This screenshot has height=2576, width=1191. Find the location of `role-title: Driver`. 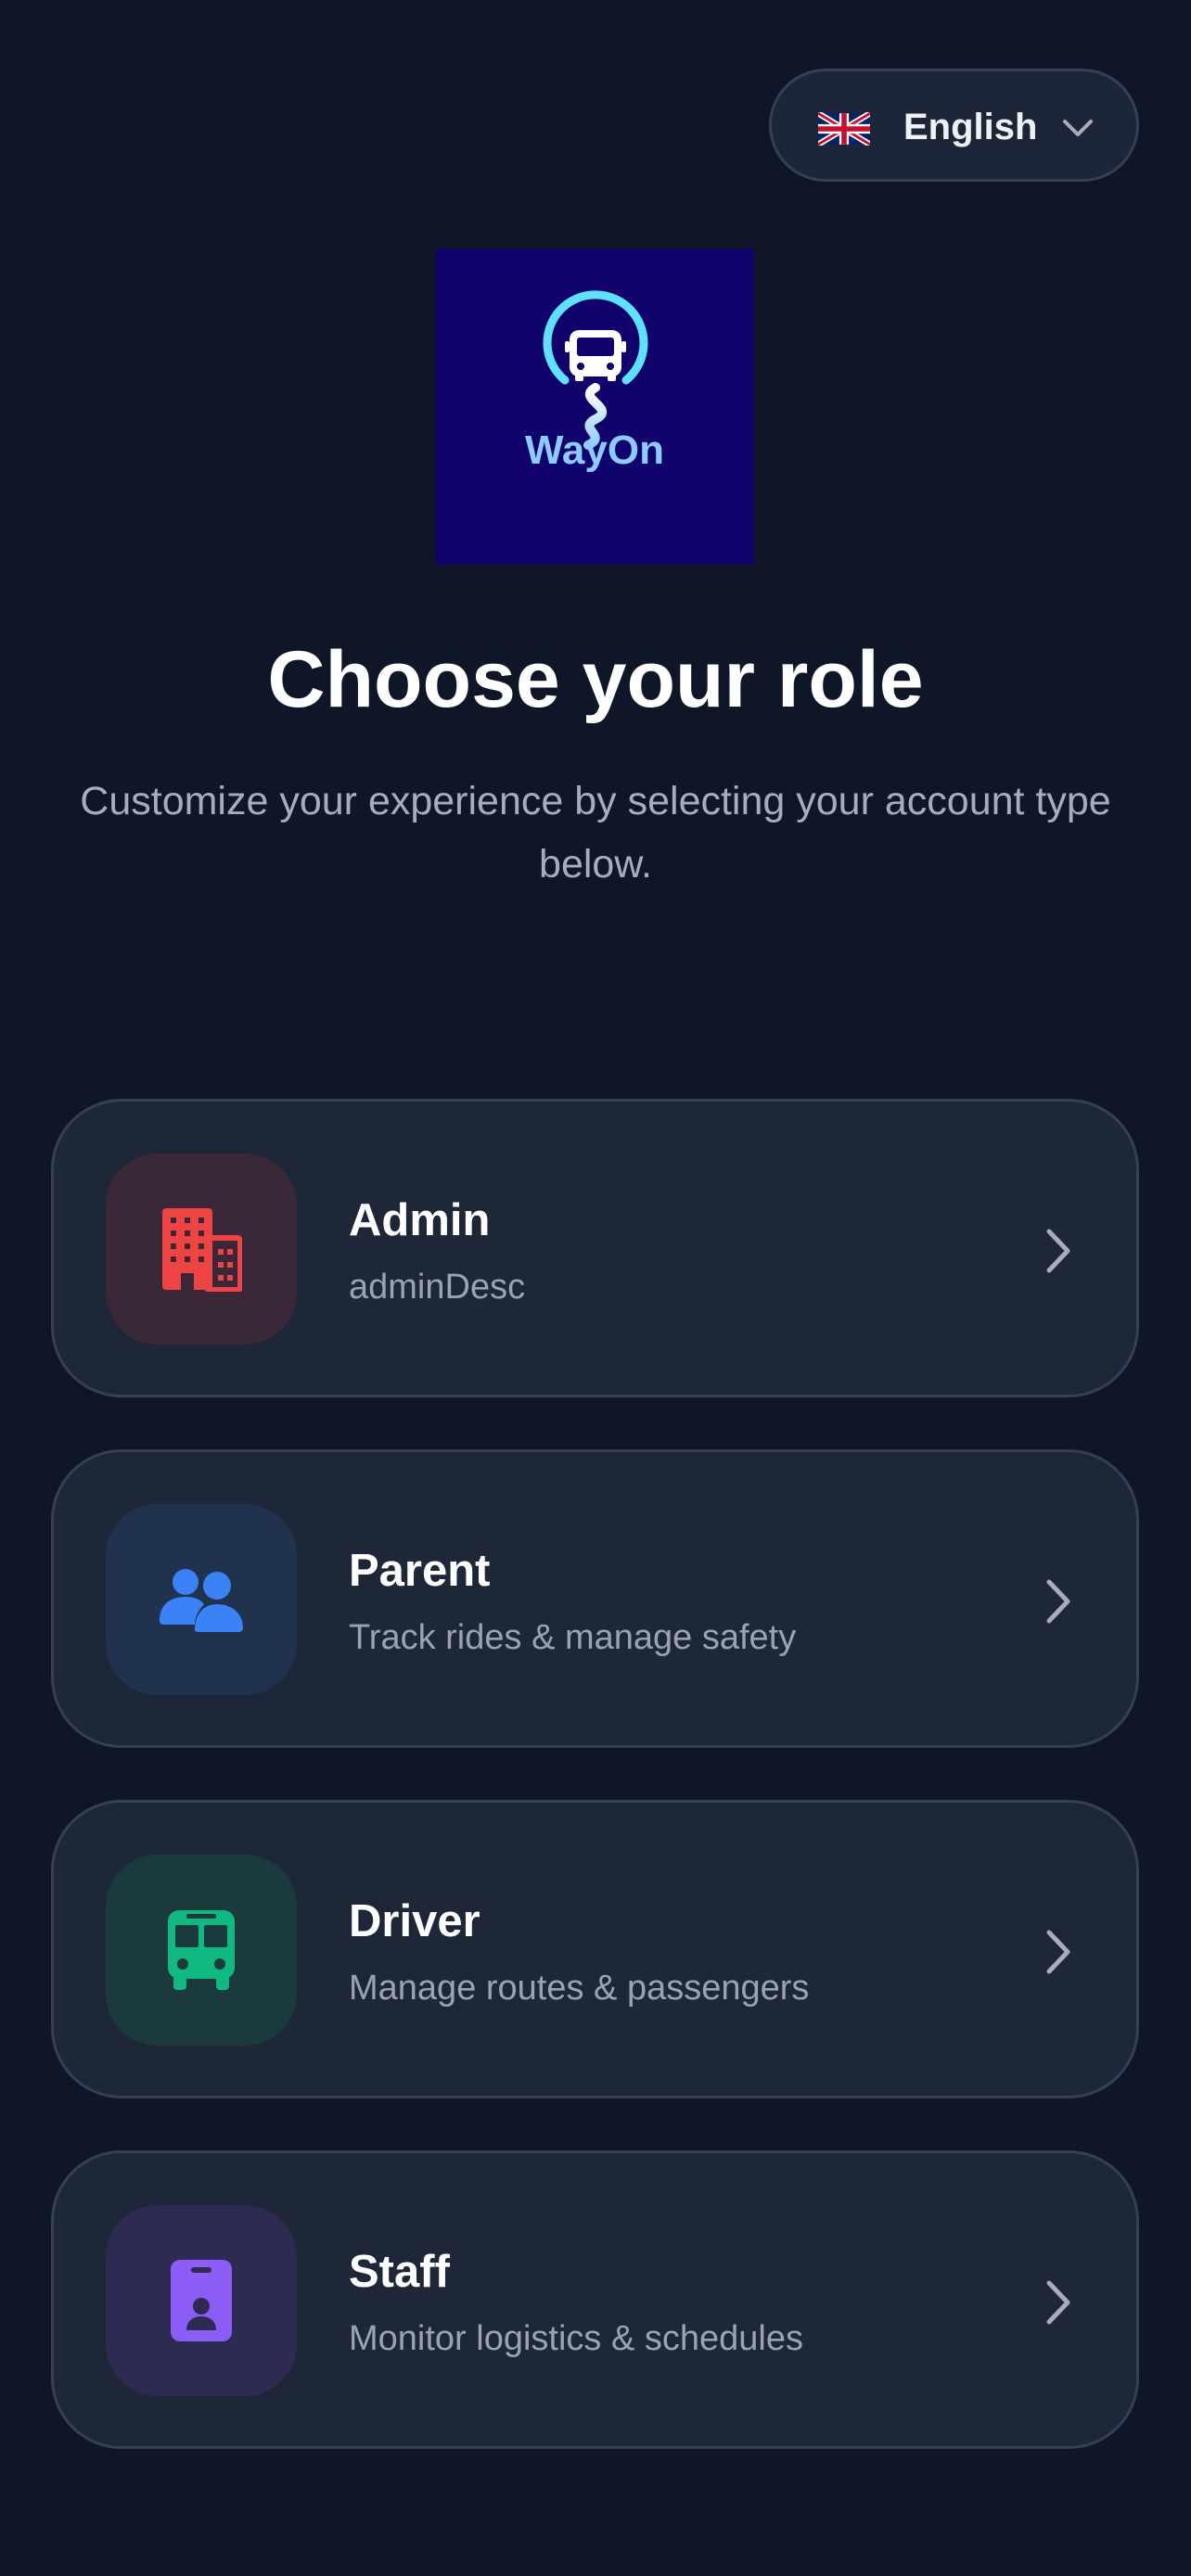

role-title: Driver is located at coordinates (414, 1921).